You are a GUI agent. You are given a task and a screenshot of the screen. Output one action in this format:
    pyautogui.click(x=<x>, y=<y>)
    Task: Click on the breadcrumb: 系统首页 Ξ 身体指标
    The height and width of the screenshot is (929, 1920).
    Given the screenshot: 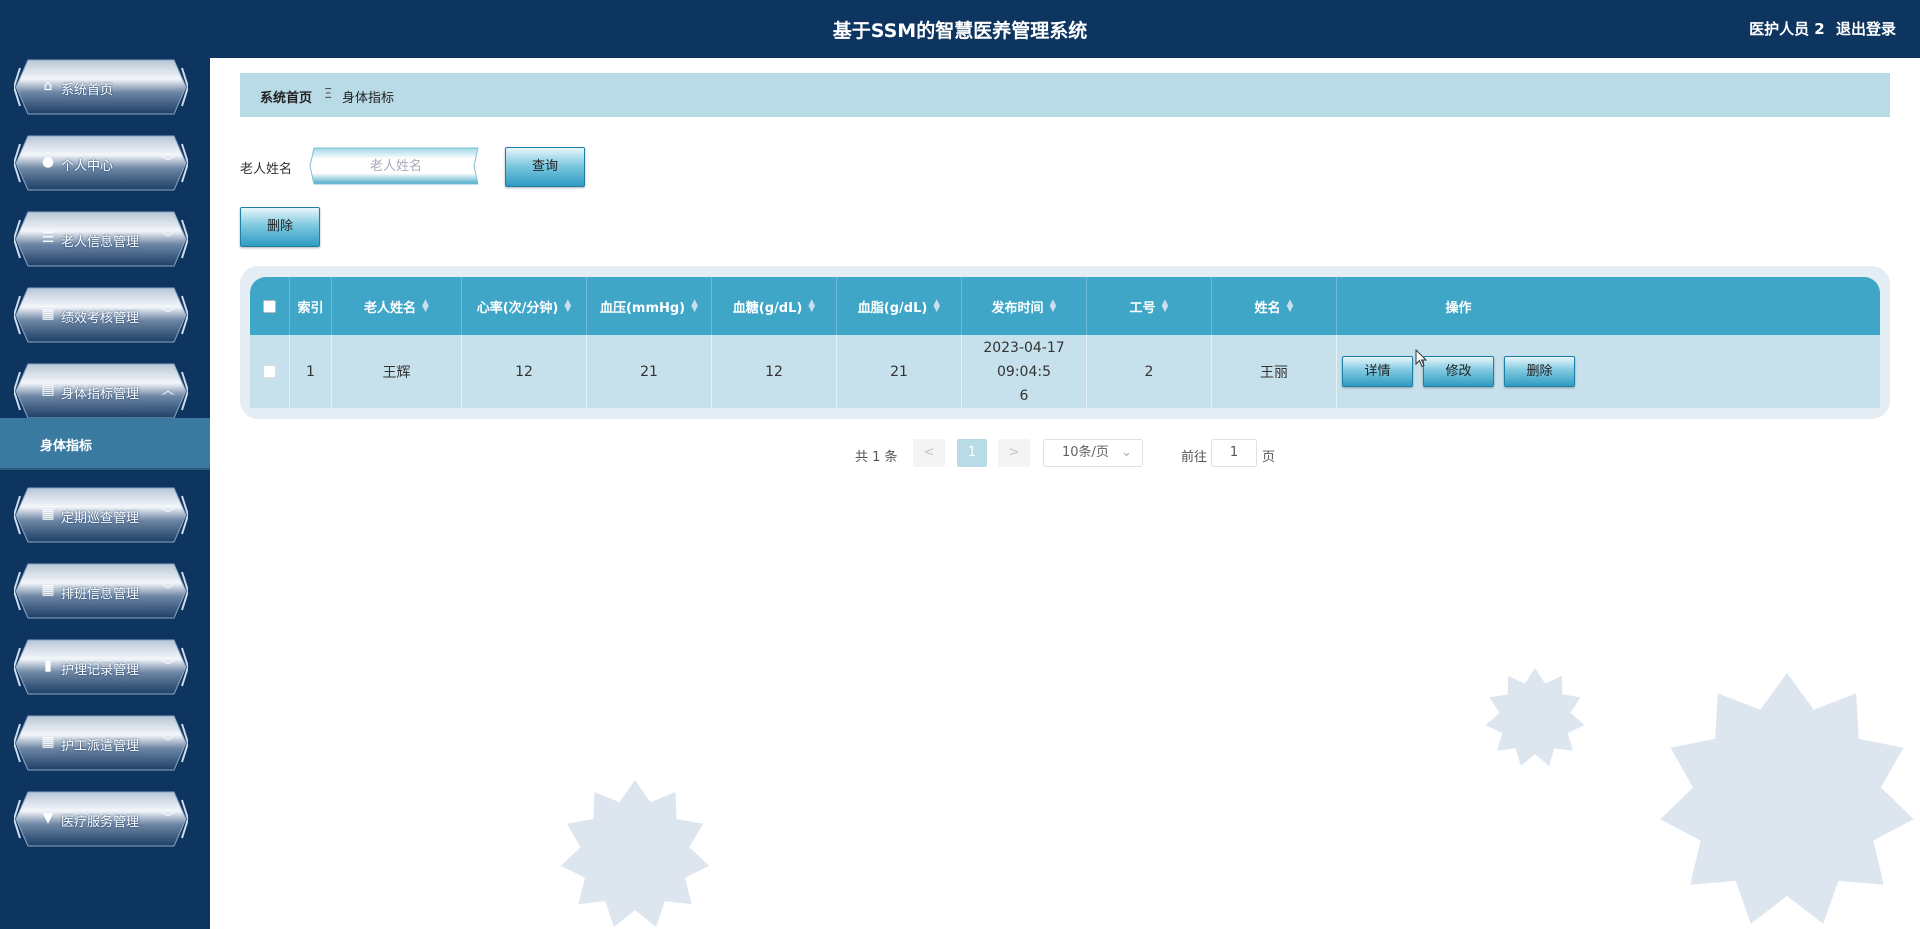 What is the action you would take?
    pyautogui.click(x=1065, y=95)
    